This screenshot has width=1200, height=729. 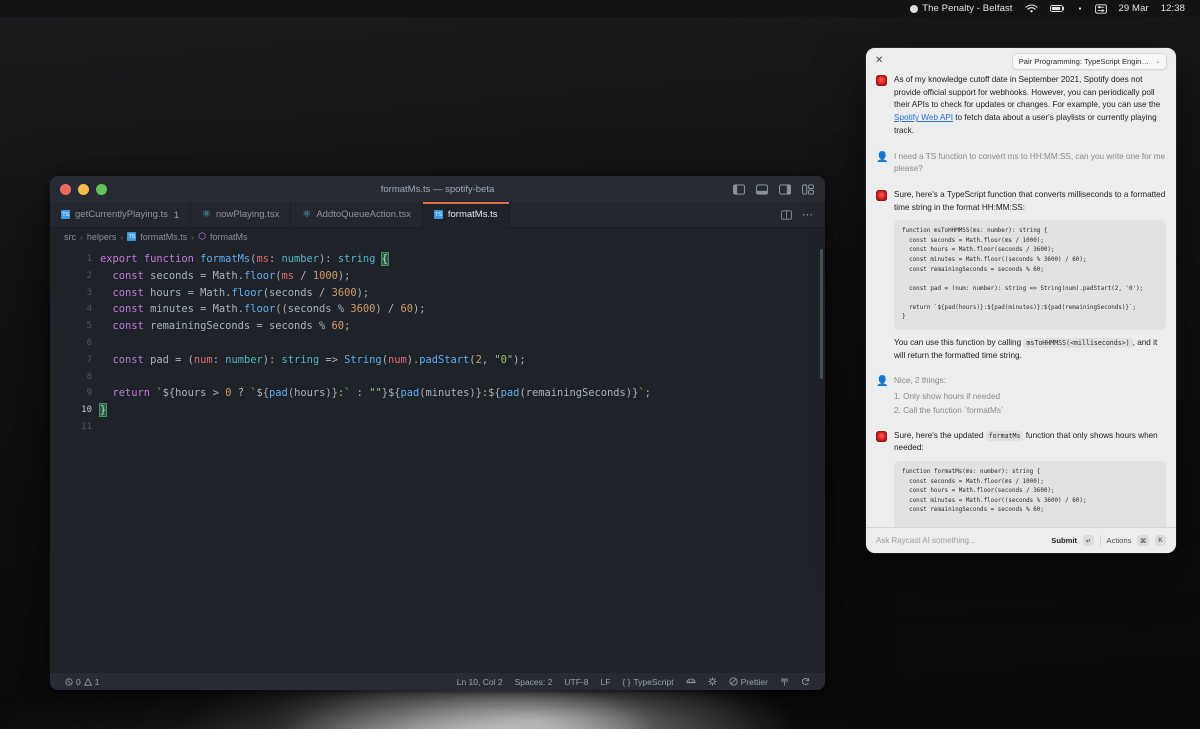 I want to click on breadcrumb-item-symbol: formatMs, so click(x=229, y=237).